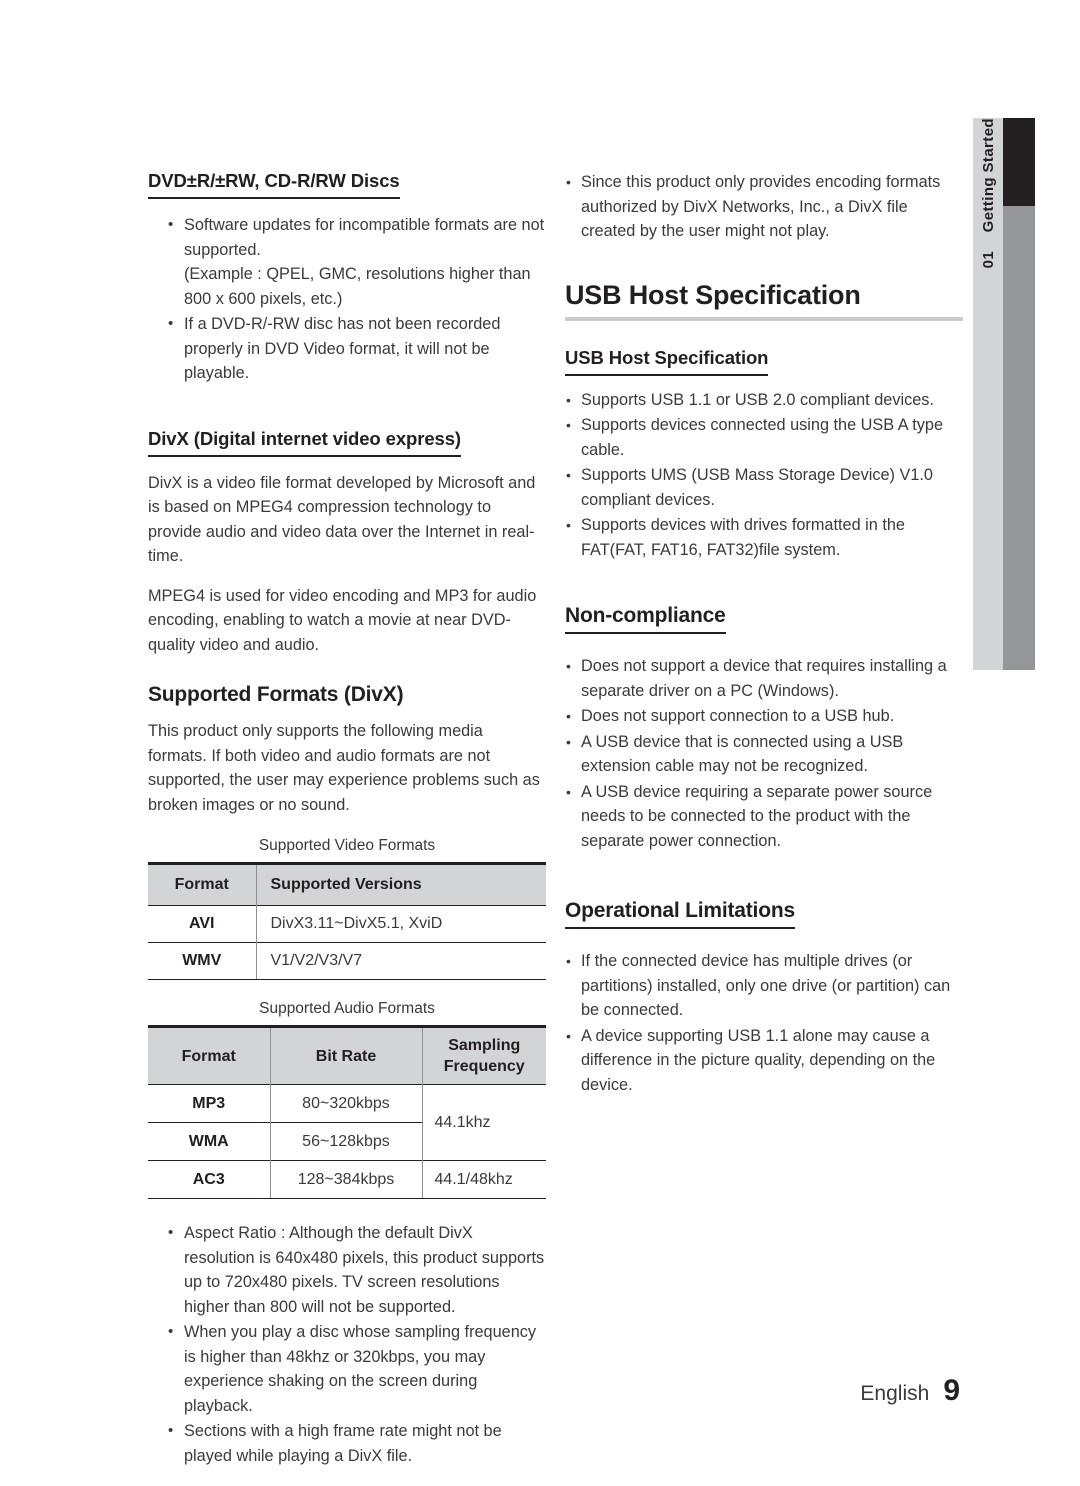 Image resolution: width=1080 pixels, height=1486 pixels. What do you see at coordinates (484, 1122) in the screenshot?
I see `audio-row-0-sampling: 44.1khz` at bounding box center [484, 1122].